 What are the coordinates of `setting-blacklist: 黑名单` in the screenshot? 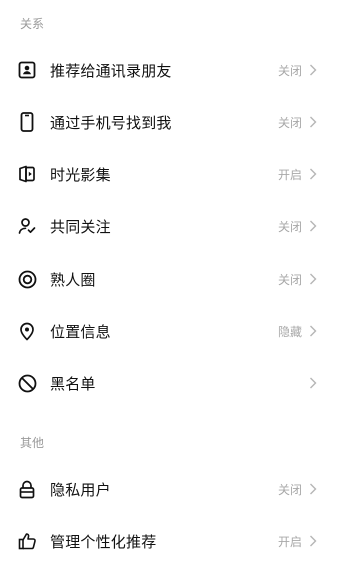 It's located at (170, 383).